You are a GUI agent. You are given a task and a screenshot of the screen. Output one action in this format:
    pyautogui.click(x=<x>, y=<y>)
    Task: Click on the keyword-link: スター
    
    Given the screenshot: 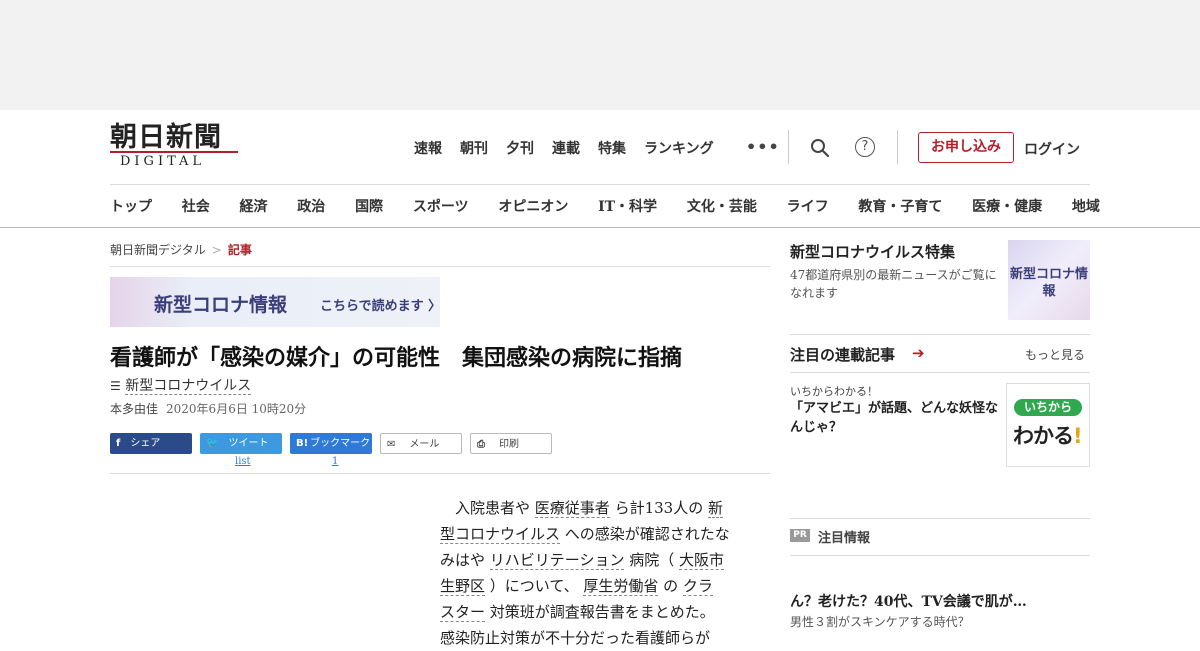 What is the action you would take?
    pyautogui.click(x=463, y=612)
    